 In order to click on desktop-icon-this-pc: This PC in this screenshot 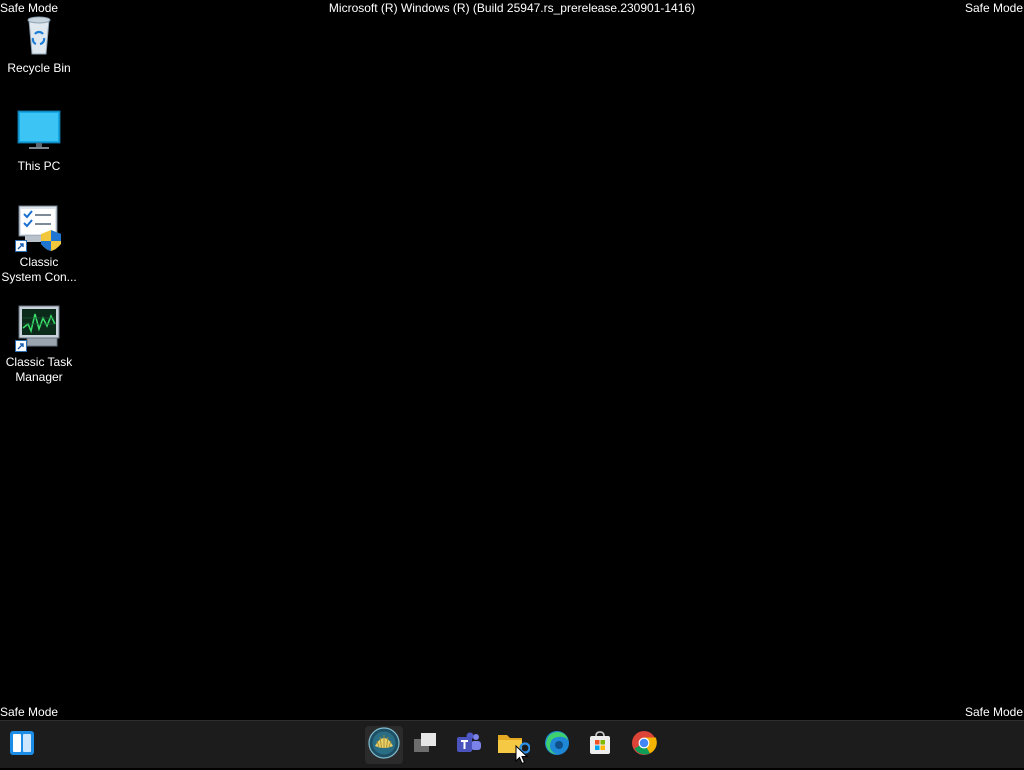, I will do `click(39, 141)`.